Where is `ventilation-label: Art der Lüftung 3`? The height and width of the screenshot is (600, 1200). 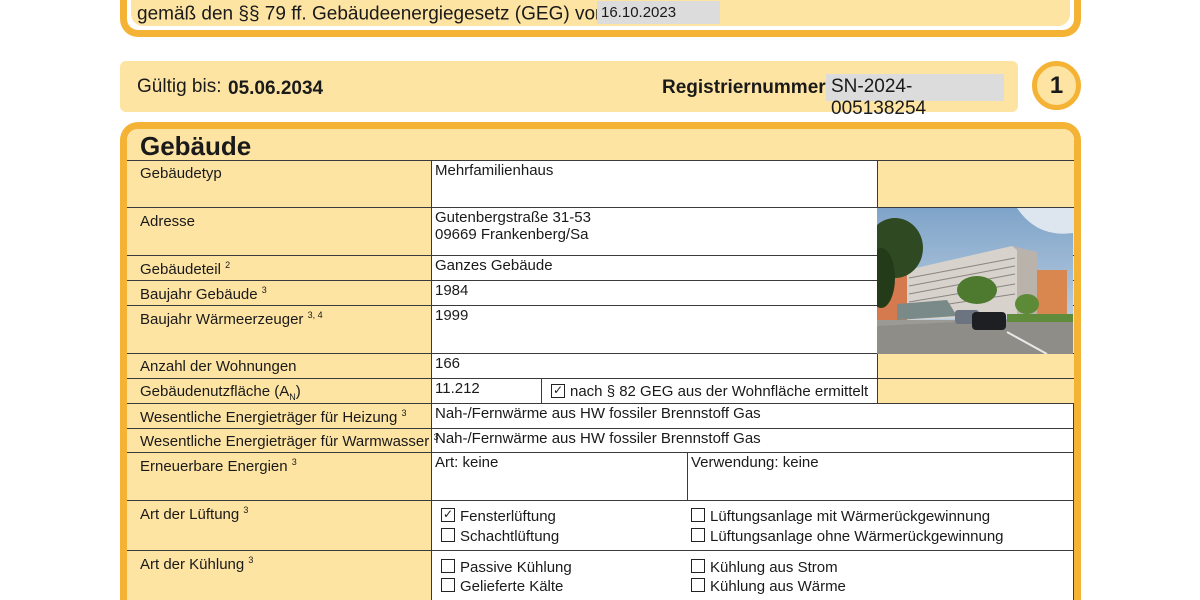
ventilation-label: Art der Lüftung 3 is located at coordinates (194, 514).